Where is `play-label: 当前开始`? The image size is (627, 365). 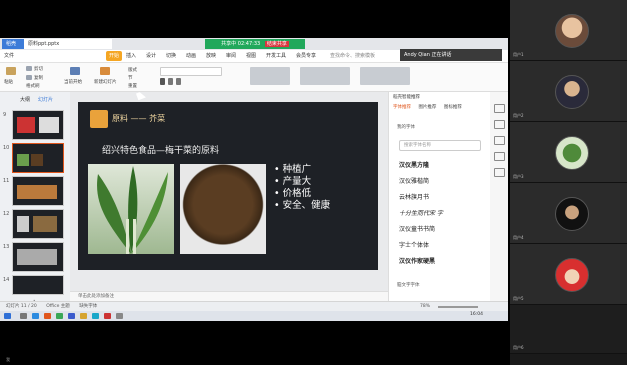 play-label: 当前开始 is located at coordinates (73, 82).